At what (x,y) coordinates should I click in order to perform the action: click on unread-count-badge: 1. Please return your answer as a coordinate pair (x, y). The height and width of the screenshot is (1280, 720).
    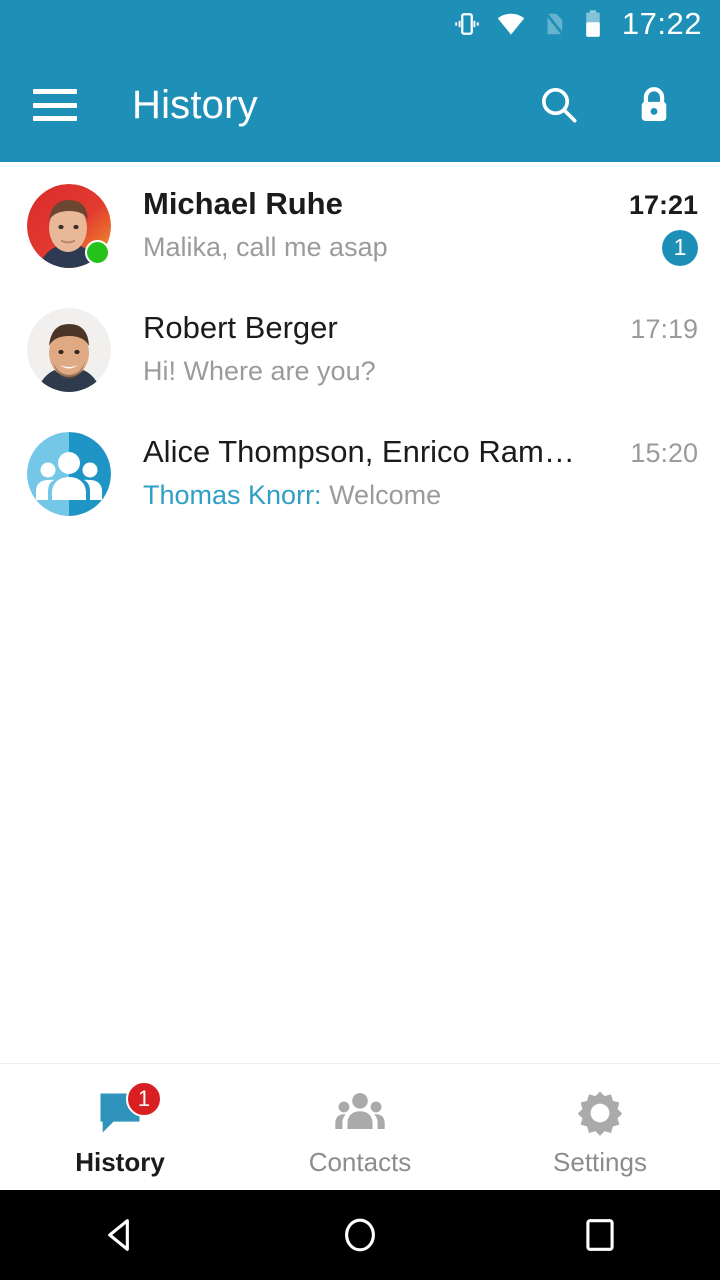
    Looking at the image, I should click on (680, 247).